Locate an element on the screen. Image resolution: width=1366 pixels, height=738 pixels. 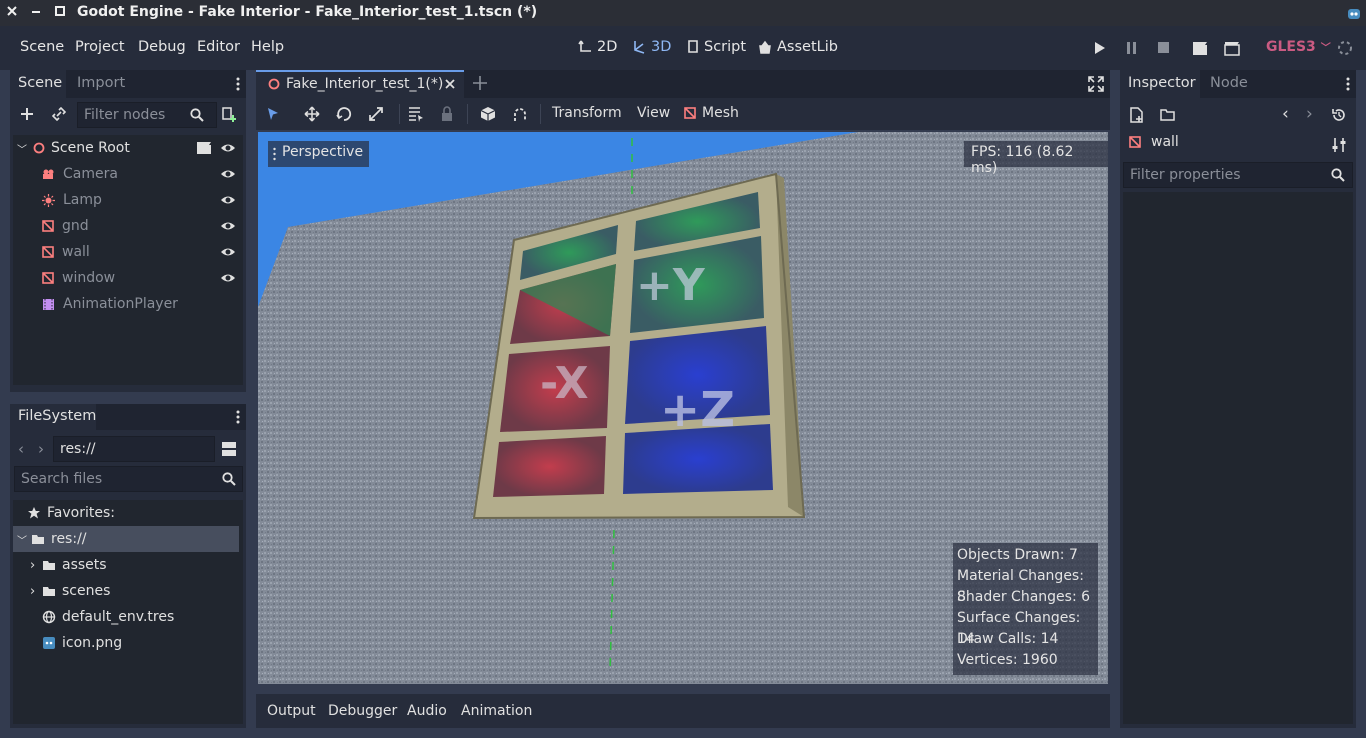
tab-debugger: Debugger is located at coordinates (362, 711).